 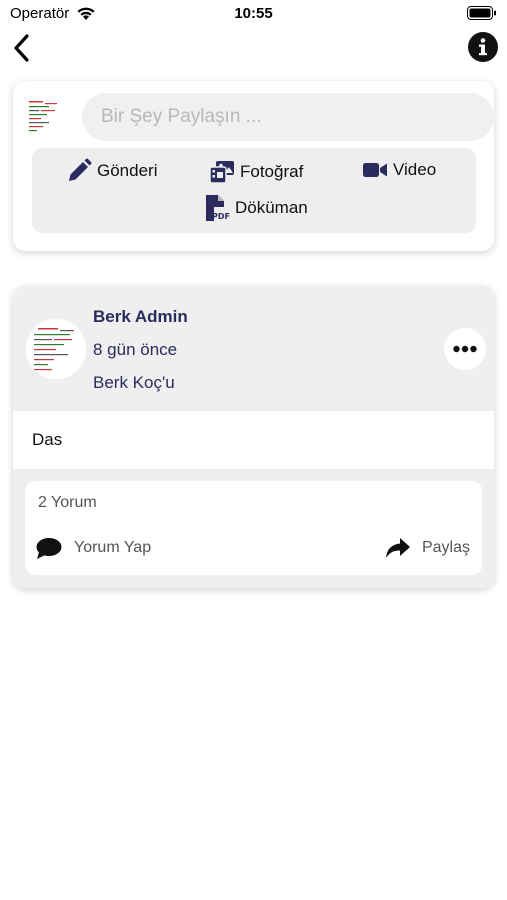 I want to click on photo-button-label: Fotoğraf, so click(x=272, y=171).